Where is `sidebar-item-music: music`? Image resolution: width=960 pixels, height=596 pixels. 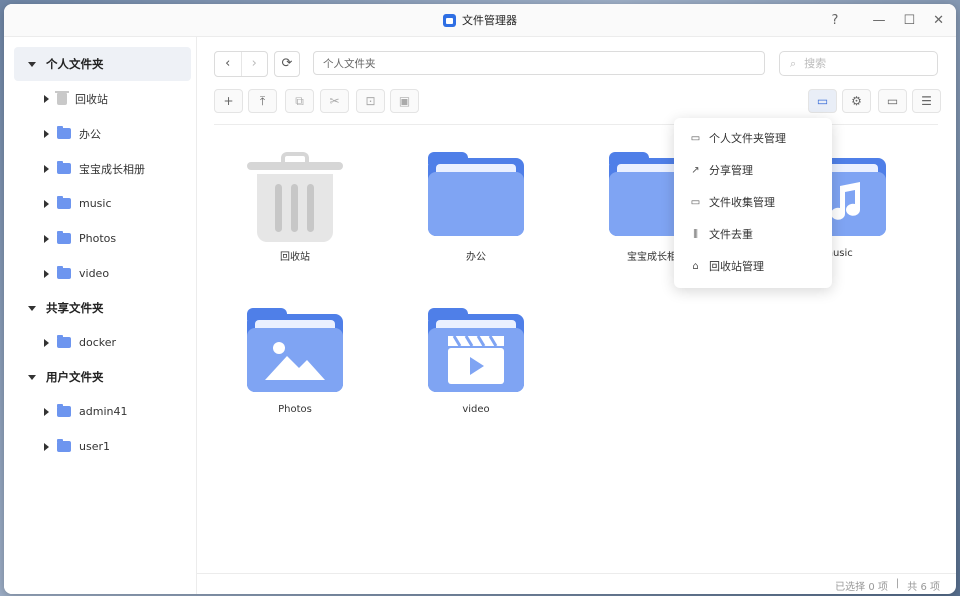 sidebar-item-music: music is located at coordinates (100, 203).